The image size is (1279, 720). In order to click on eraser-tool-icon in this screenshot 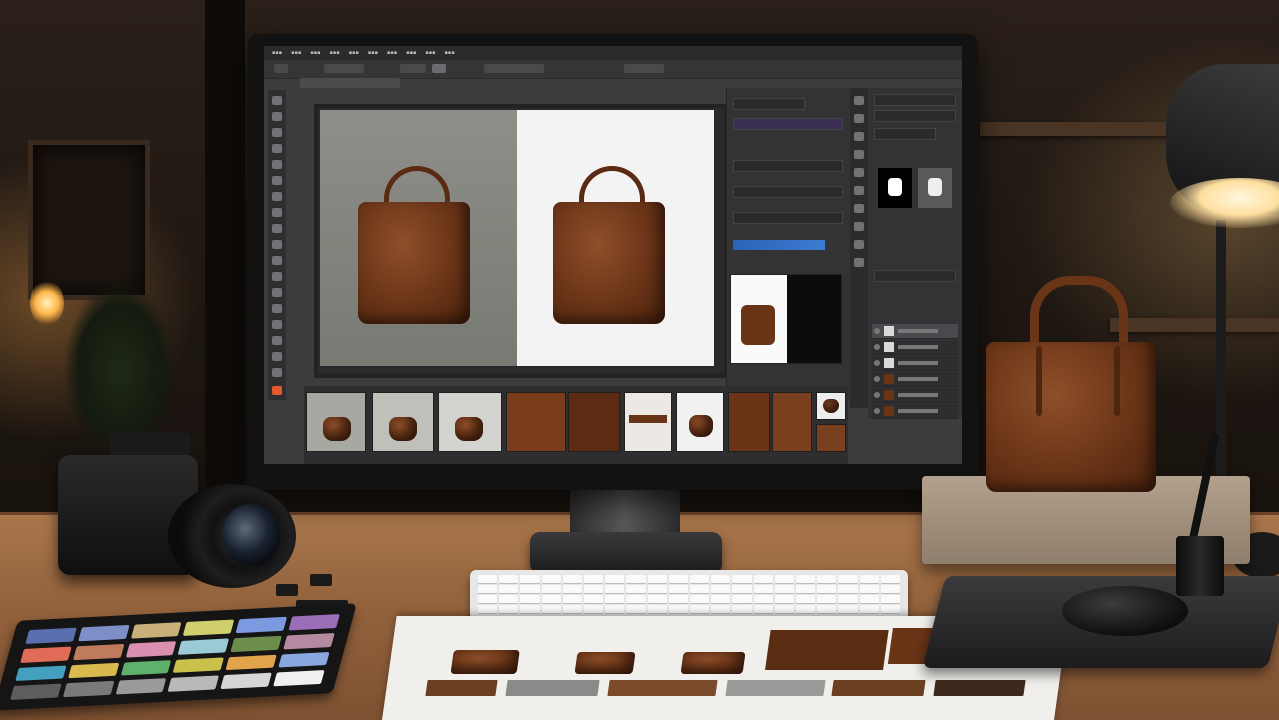, I will do `click(277, 260)`.